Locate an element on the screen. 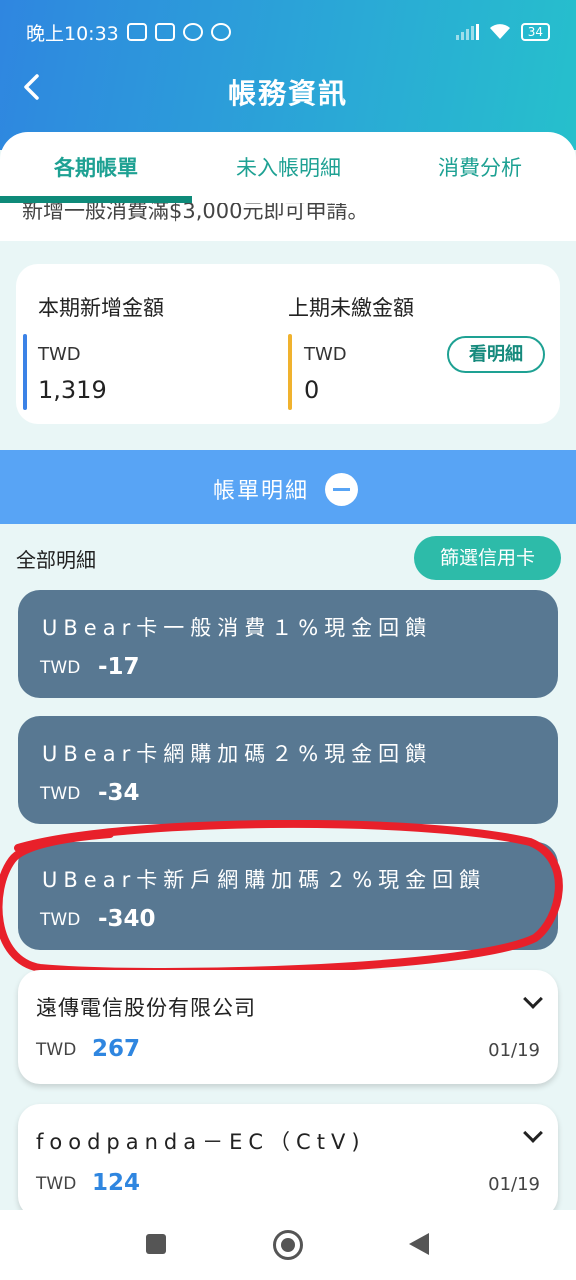 This screenshot has height=1280, width=576. transaction-title: UBear卡一般消費１%現金回饋 is located at coordinates (237, 628).